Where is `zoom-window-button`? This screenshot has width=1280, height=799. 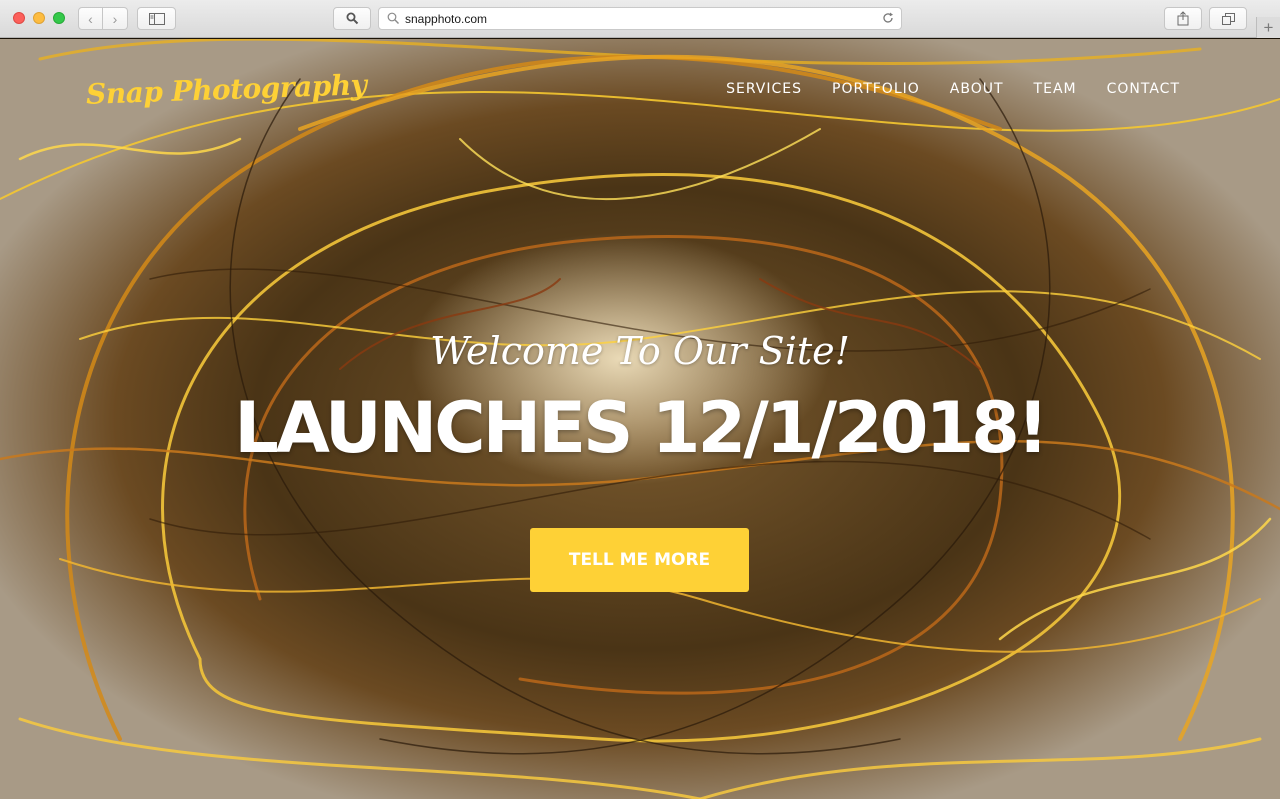 zoom-window-button is located at coordinates (59, 18).